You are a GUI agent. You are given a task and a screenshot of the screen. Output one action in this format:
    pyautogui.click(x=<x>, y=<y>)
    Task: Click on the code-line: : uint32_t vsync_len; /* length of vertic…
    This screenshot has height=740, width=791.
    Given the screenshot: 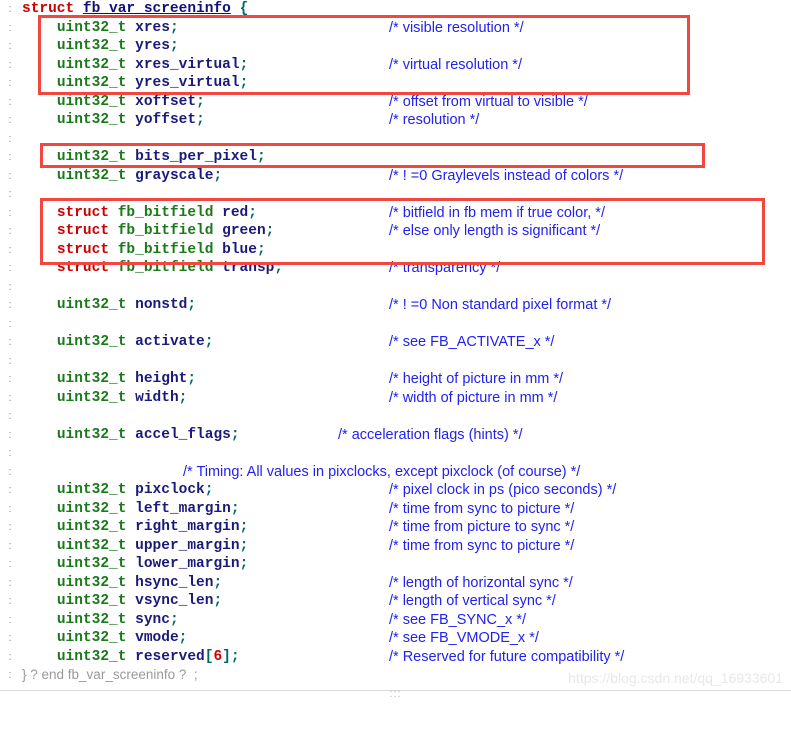 What is the action you would take?
    pyautogui.click(x=395, y=601)
    